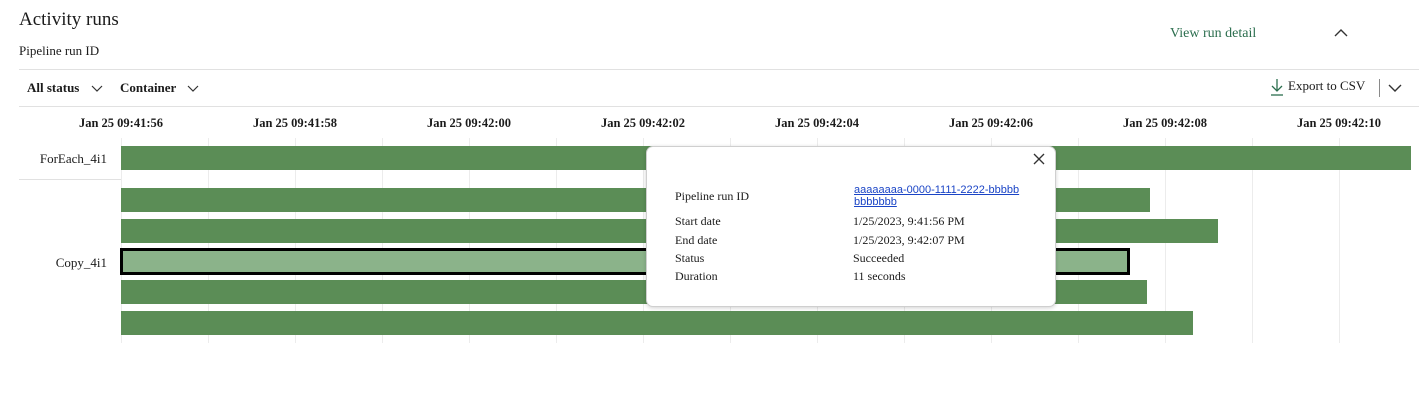  Describe the element at coordinates (879, 276) in the screenshot. I see `duration-value: 11 seconds` at that location.